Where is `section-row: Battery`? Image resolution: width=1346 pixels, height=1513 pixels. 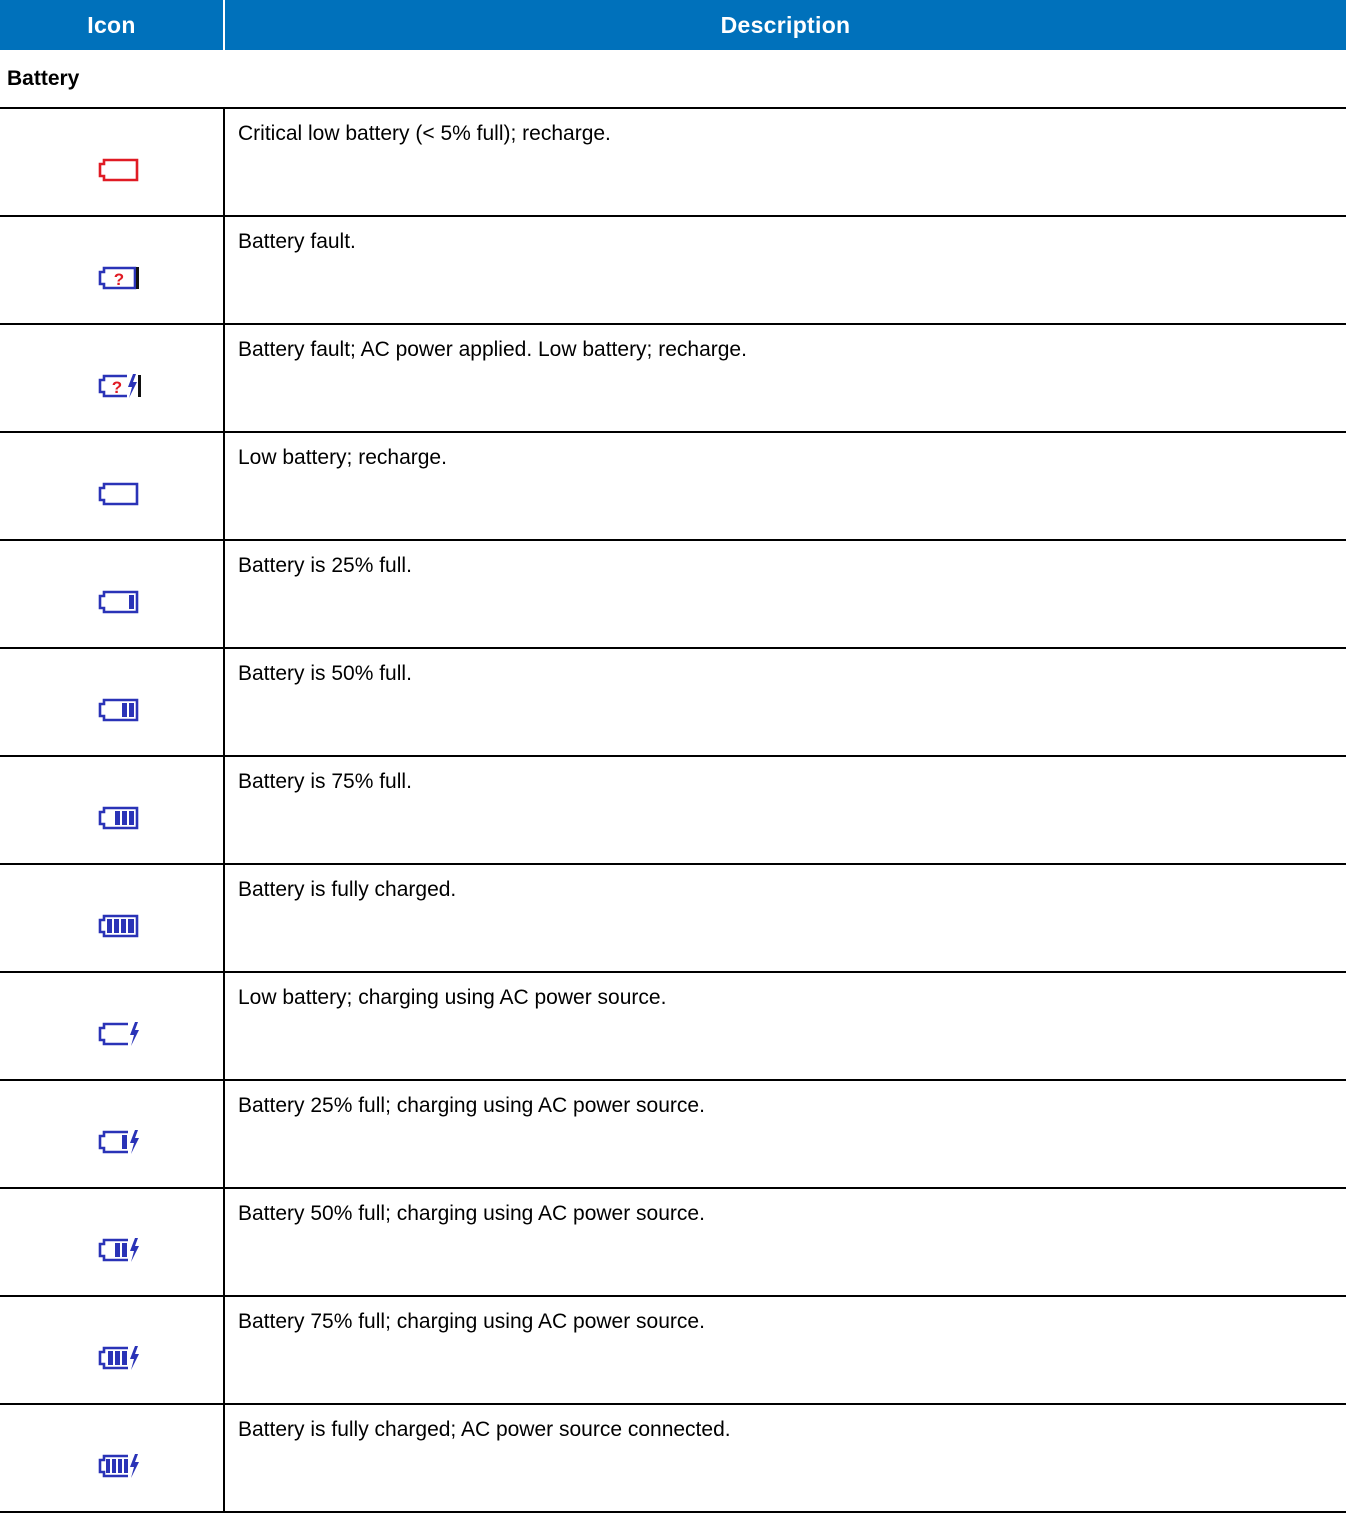
section-row: Battery is located at coordinates (673, 79).